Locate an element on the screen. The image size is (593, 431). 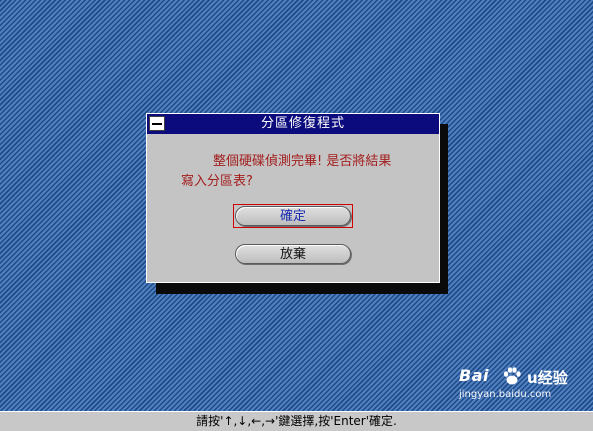
status-hint: 請按'↑,↓,←,→'鍵選擇,按'Enter'確定. is located at coordinates (296, 421).